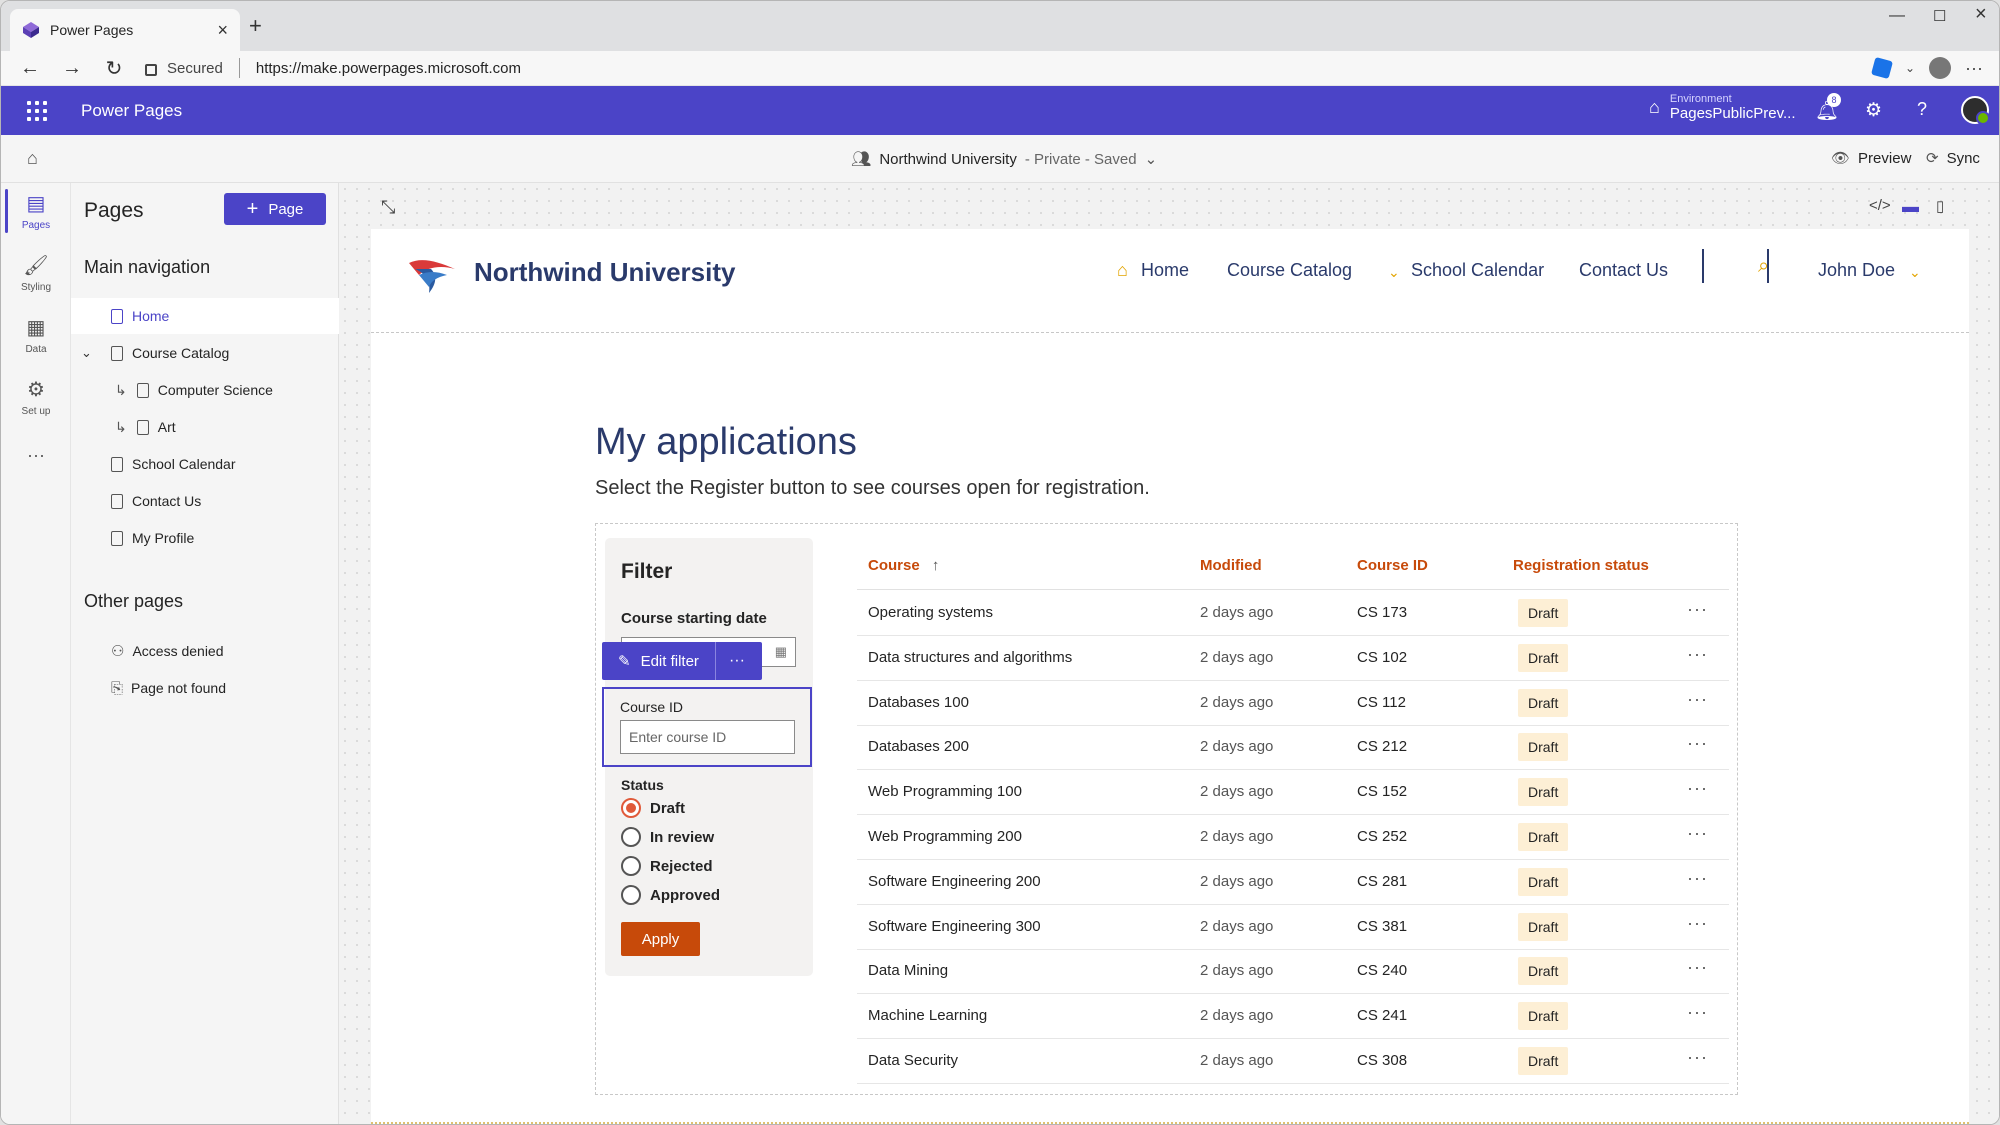 This screenshot has width=2000, height=1125. What do you see at coordinates (205, 390) in the screenshot?
I see `nav-item-computer-science: ↳ Computer Science` at bounding box center [205, 390].